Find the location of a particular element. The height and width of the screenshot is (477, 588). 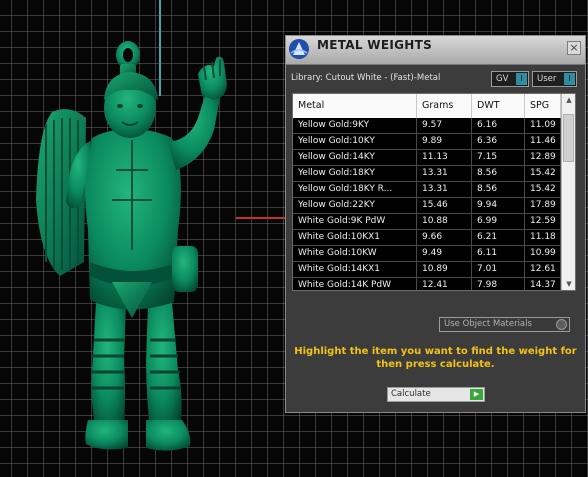

panel-titlebar: METAL WEIGHTS × is located at coordinates (435, 50).